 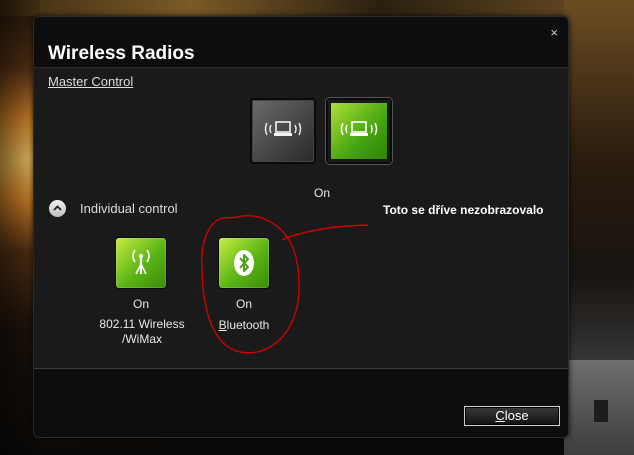 I want to click on annotation-circle, so click(x=250, y=284).